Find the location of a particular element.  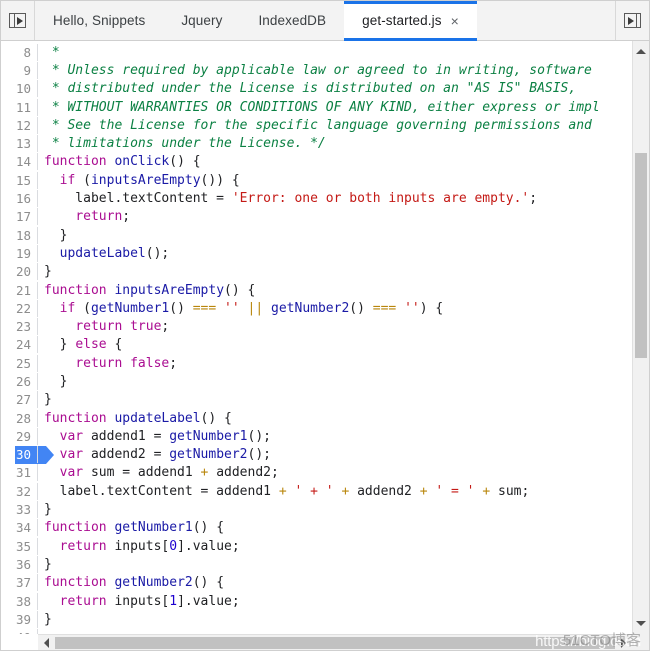

code-line-content: } else { is located at coordinates (335, 344).